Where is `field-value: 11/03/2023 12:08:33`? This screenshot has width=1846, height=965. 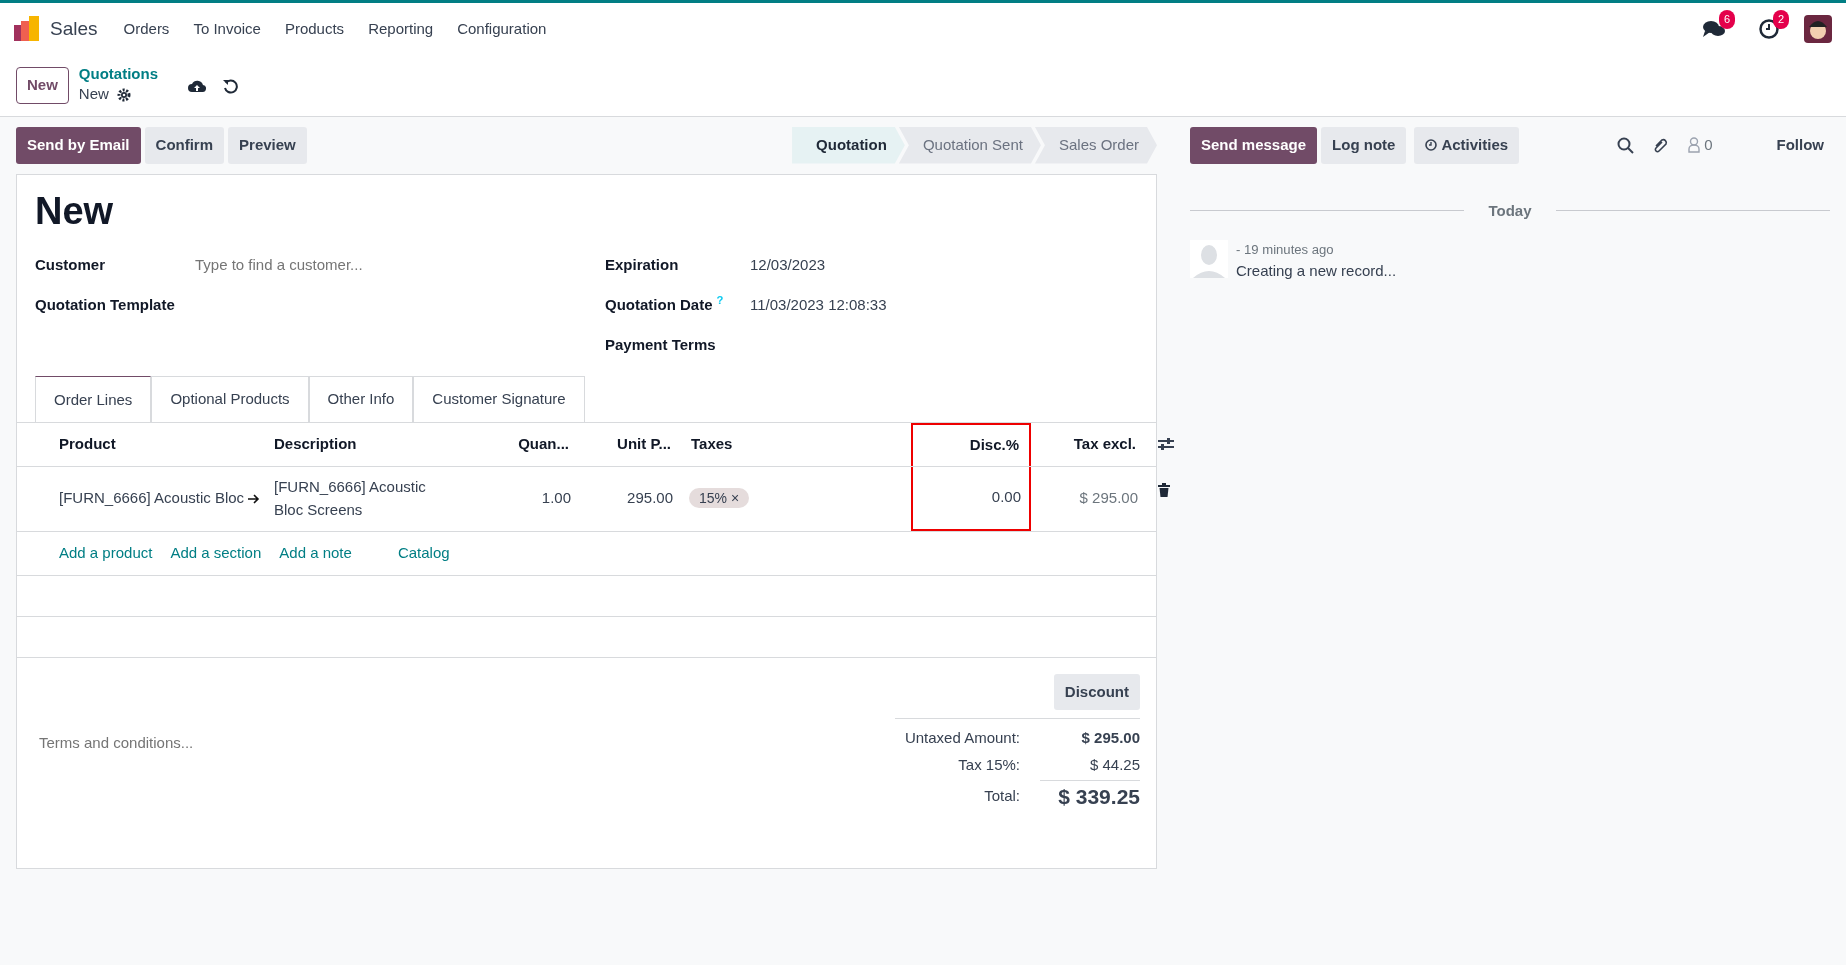
field-value: 11/03/2023 12:08:33 is located at coordinates (818, 305).